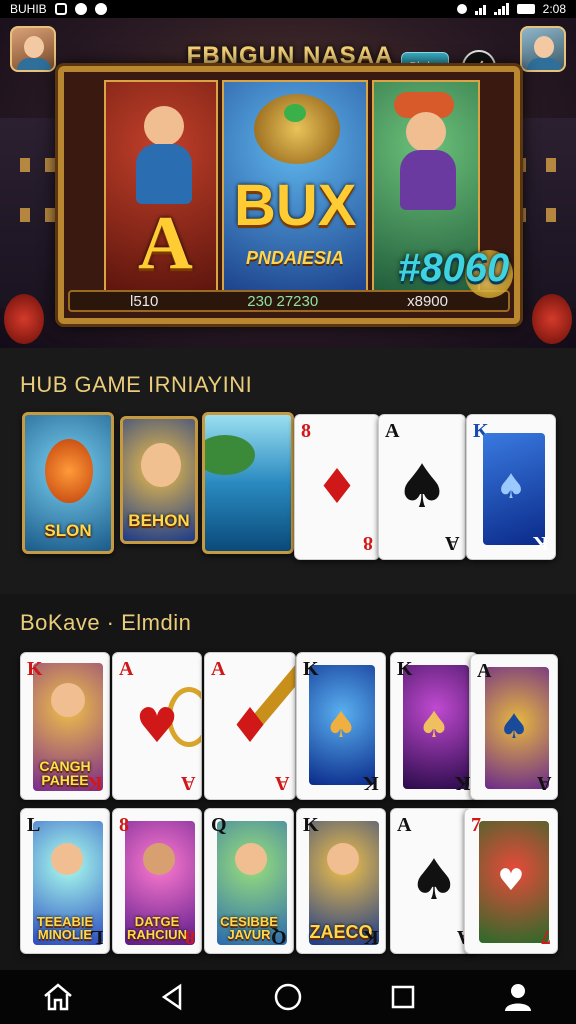  I want to click on nav-home-button, so click(58, 997).